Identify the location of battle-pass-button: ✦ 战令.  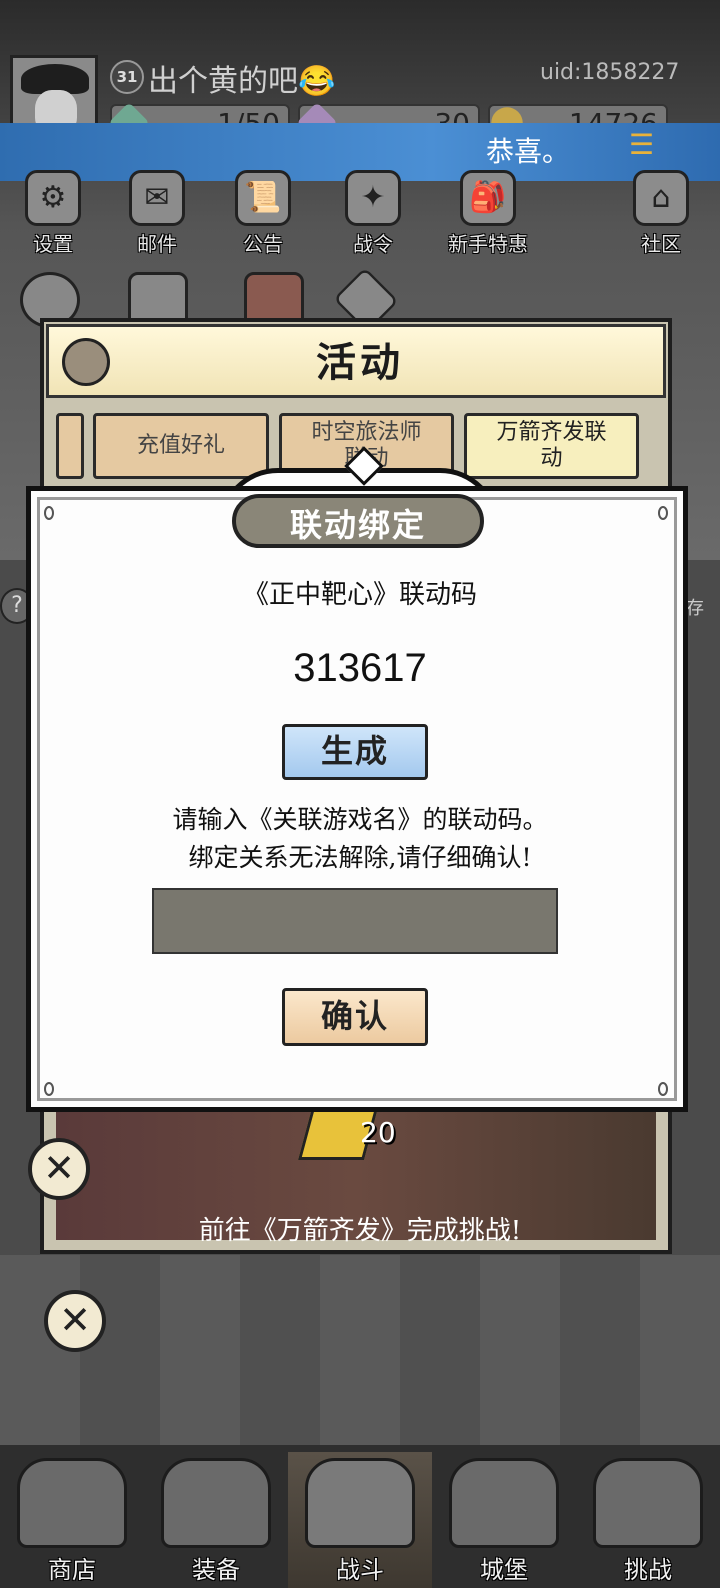
(373, 213).